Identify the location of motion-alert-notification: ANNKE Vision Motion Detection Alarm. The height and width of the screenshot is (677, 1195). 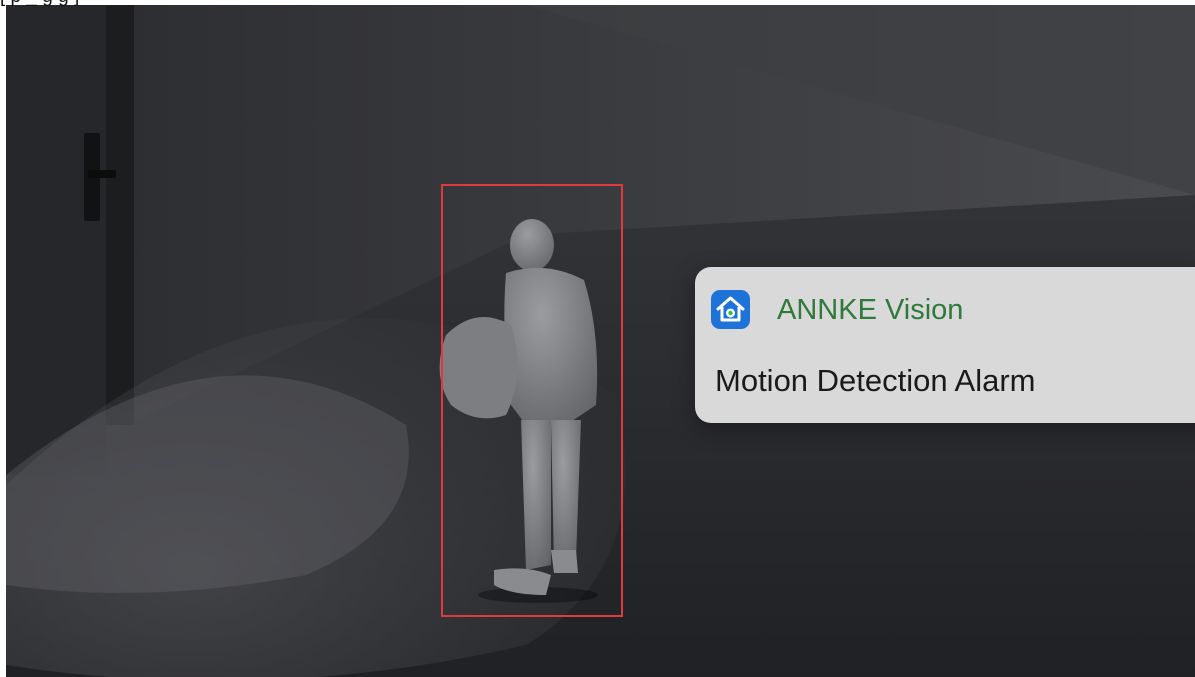
(945, 345).